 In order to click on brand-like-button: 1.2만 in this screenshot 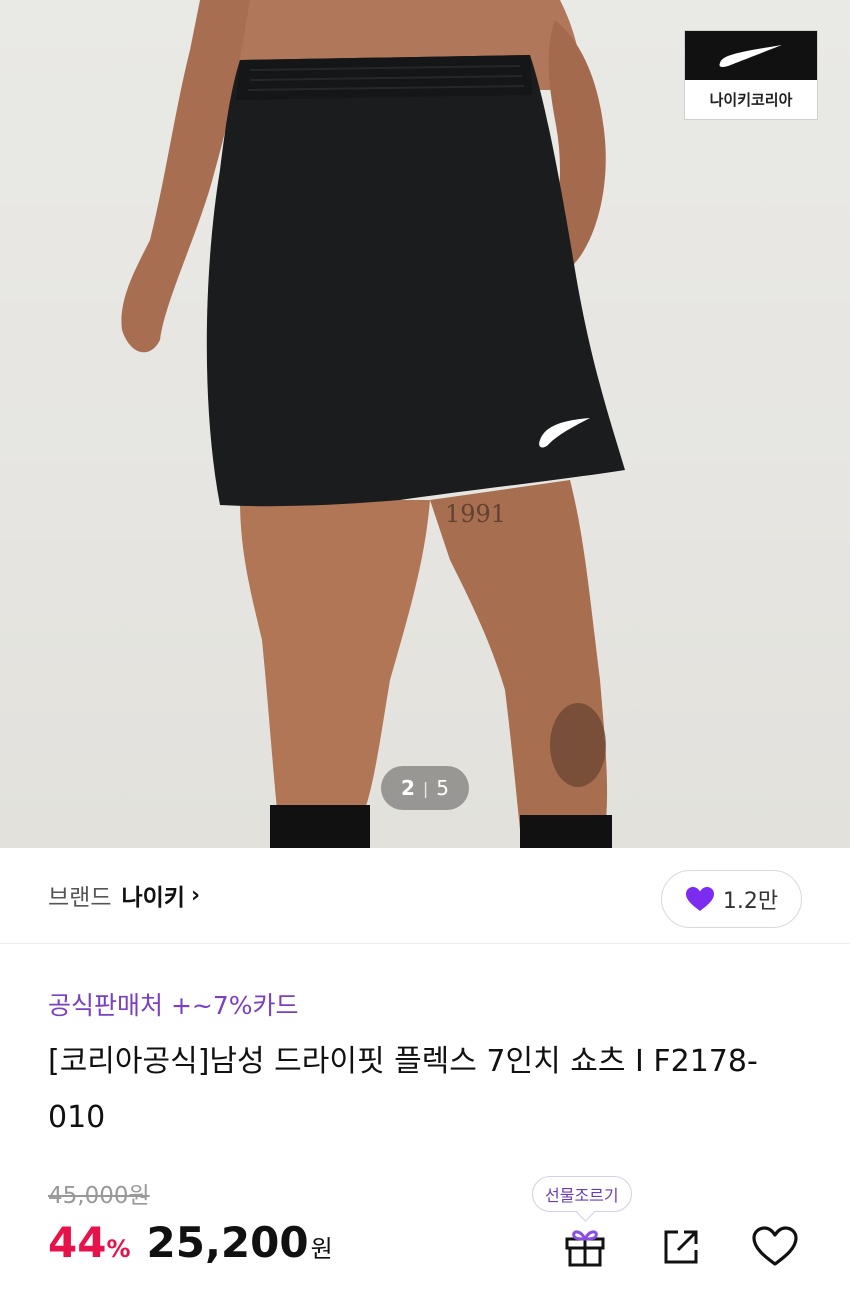, I will do `click(731, 899)`.